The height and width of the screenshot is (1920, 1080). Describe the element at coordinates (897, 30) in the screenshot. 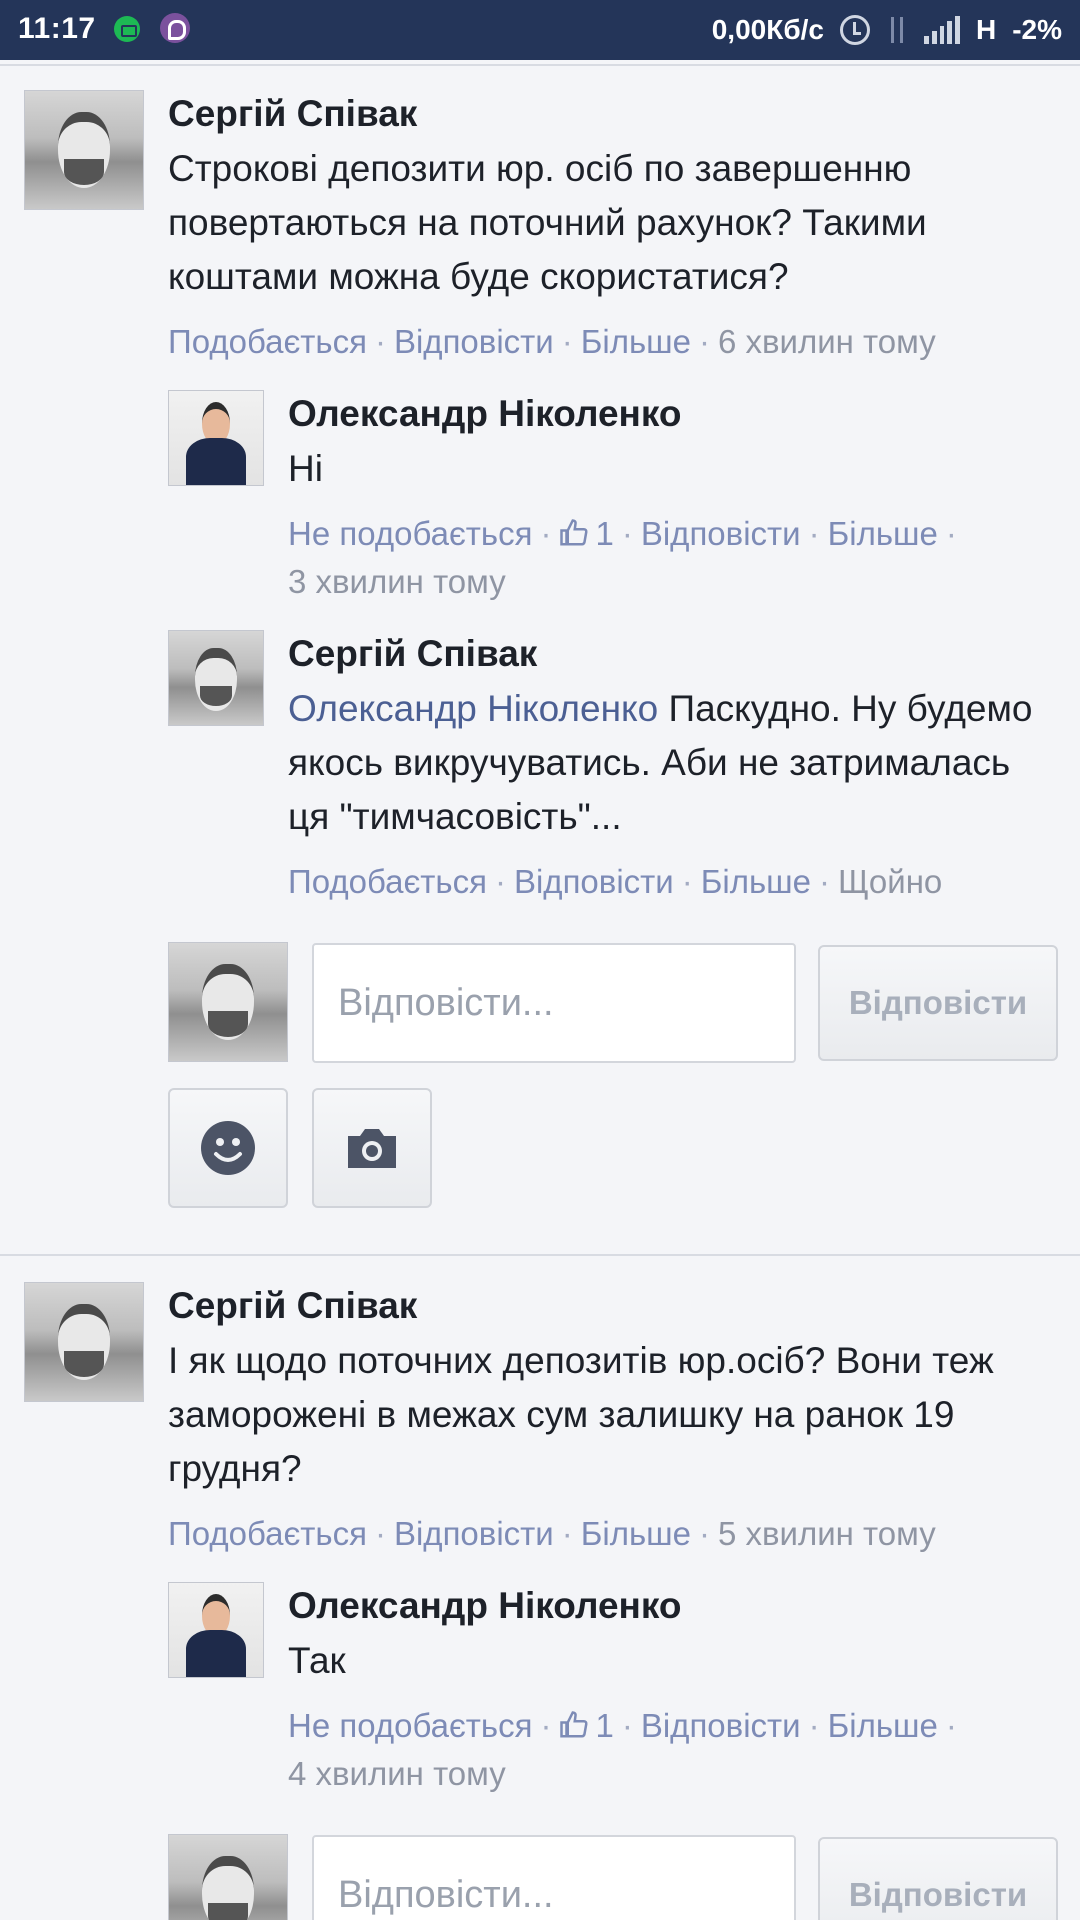

I see `data-icon` at that location.